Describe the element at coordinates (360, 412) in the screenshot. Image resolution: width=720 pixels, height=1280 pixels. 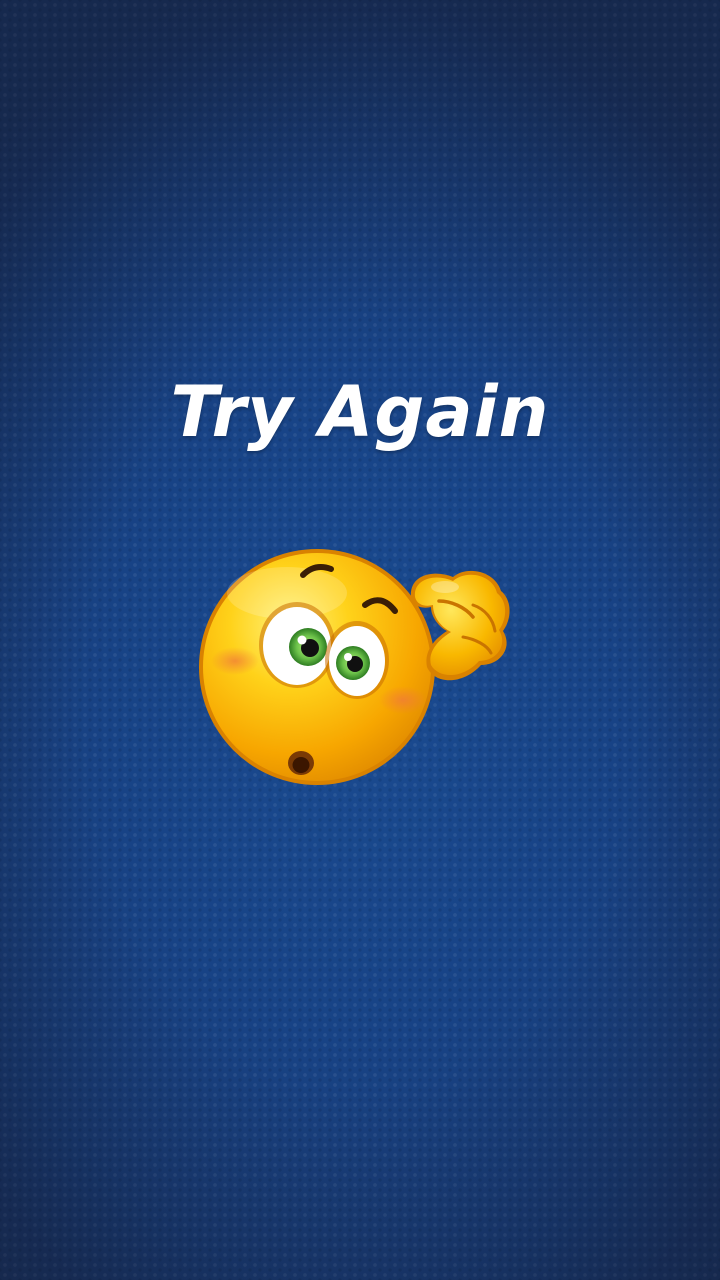
I see `try-again-title: Try Again` at that location.